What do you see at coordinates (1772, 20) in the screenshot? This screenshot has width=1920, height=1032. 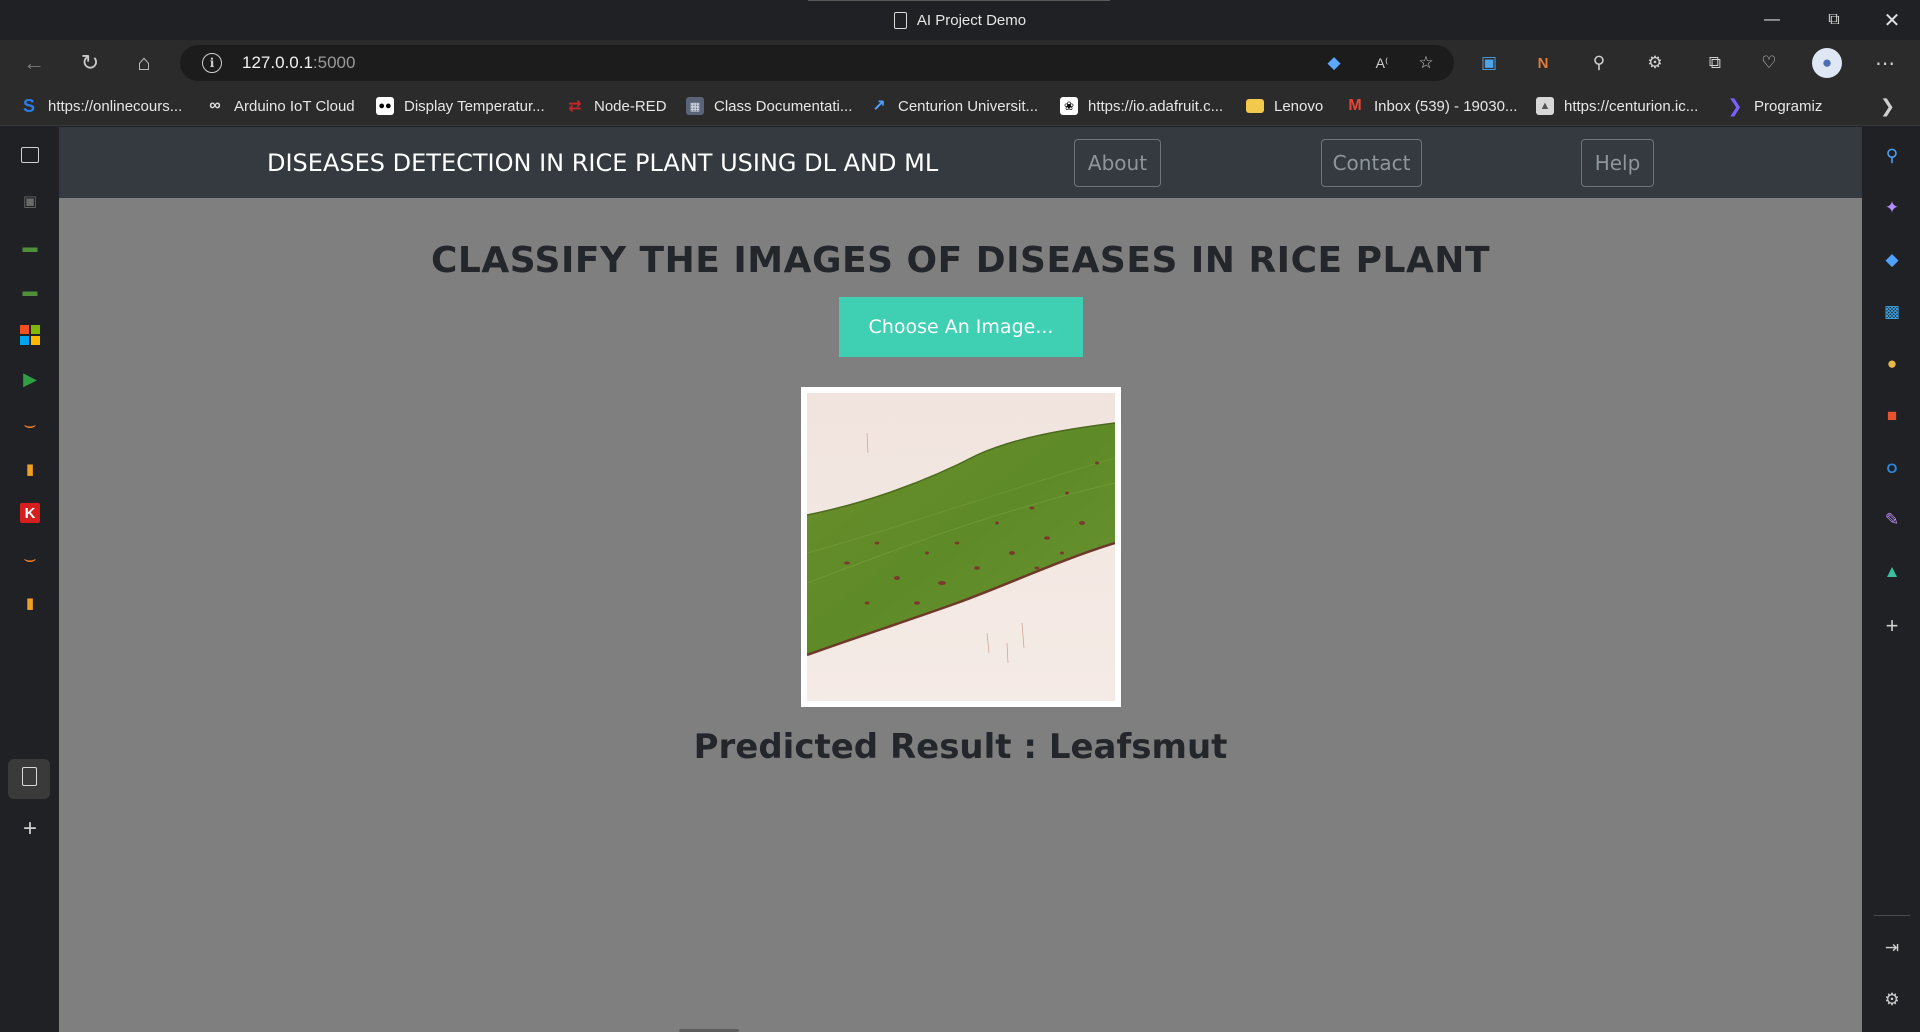 I see `minimize-button: —` at bounding box center [1772, 20].